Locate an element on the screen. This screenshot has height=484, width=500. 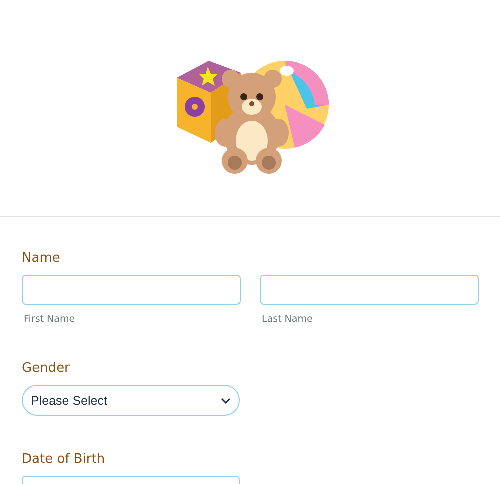
field-label: Date of Birth is located at coordinates (64, 459).